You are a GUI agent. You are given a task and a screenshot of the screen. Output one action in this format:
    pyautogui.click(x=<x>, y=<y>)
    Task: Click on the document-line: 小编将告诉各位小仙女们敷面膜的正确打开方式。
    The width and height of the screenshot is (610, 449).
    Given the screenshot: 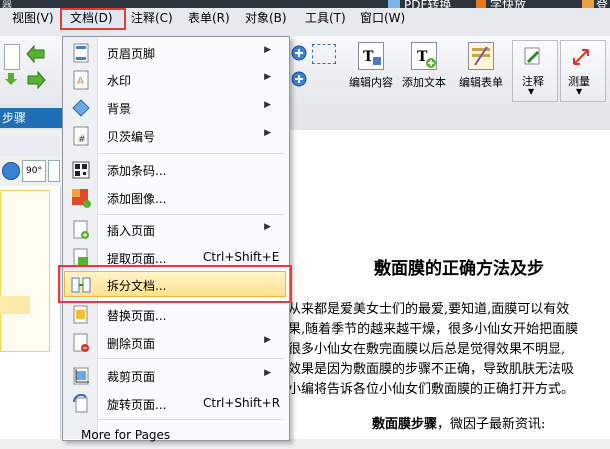 What is the action you would take?
    pyautogui.click(x=431, y=389)
    